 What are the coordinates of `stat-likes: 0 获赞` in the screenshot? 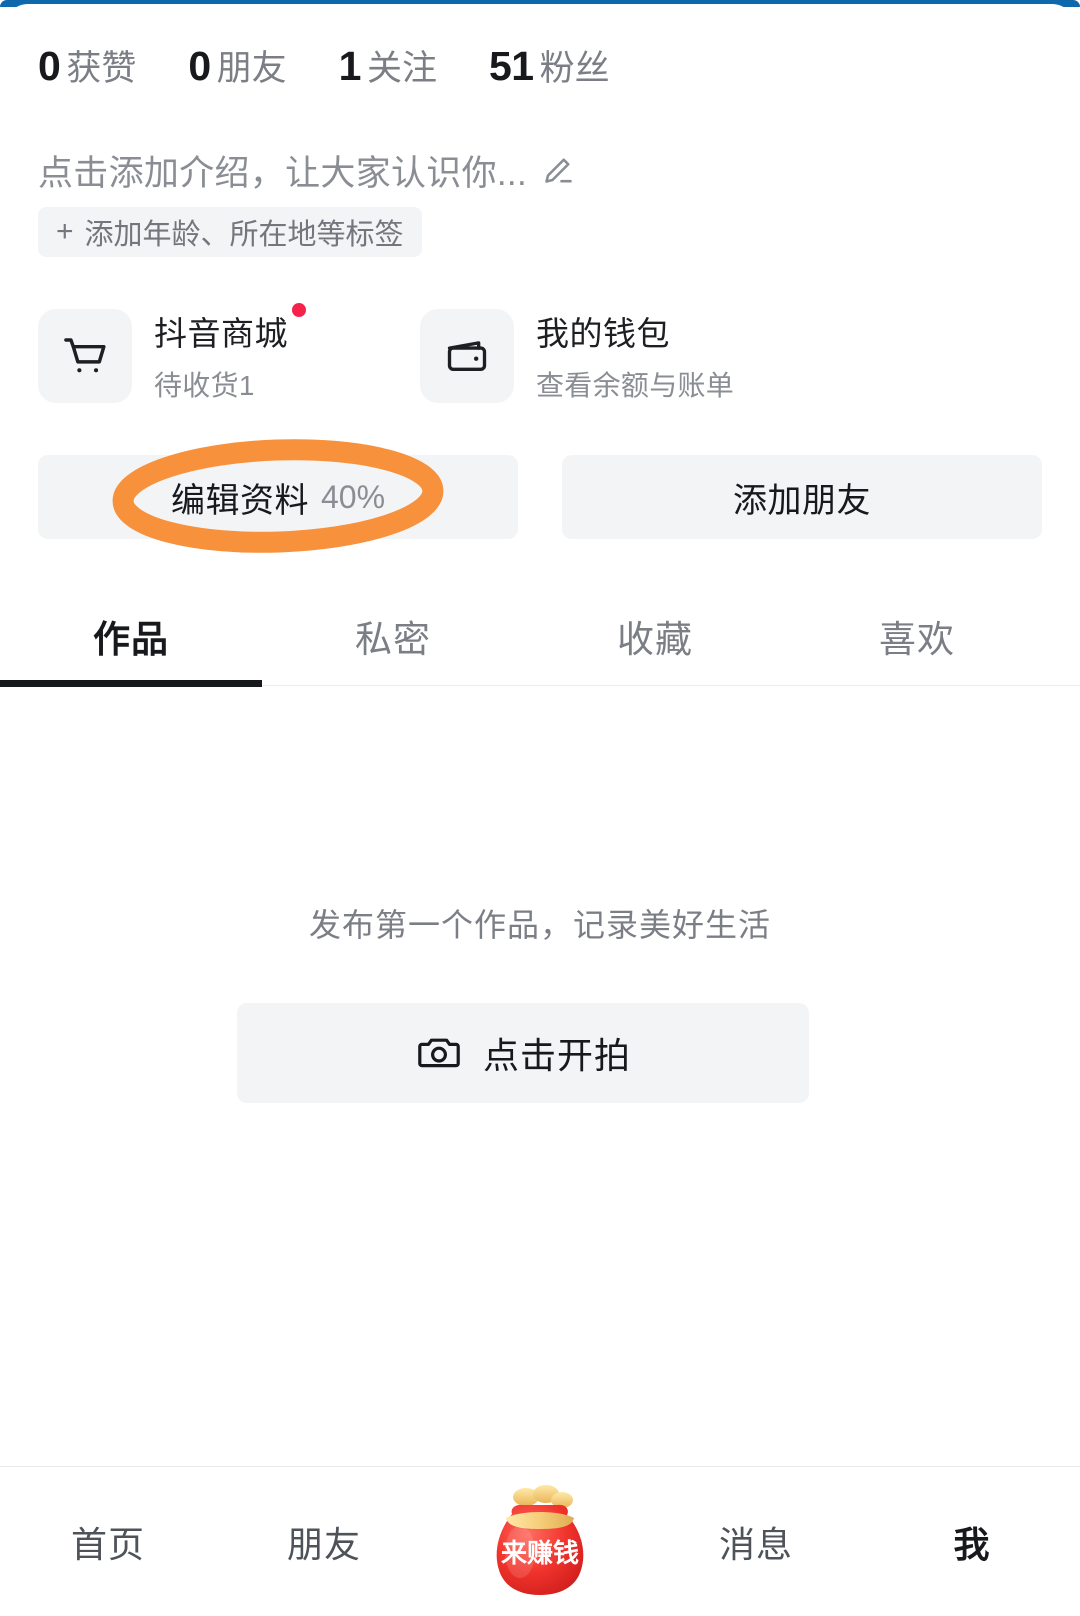 It's located at (87, 65).